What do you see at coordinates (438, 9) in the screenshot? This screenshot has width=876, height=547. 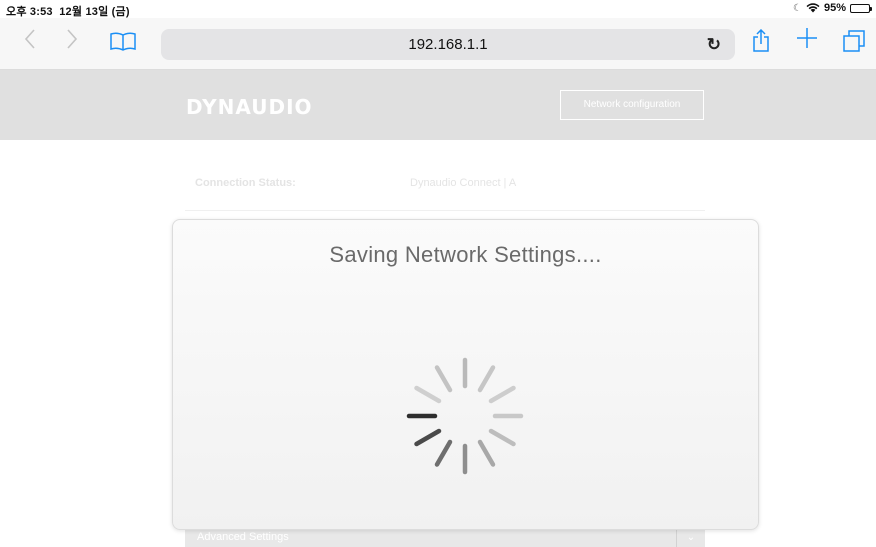 I see `status-bar: 오후 3:53 12월 13일 (금) ☾ 95%` at bounding box center [438, 9].